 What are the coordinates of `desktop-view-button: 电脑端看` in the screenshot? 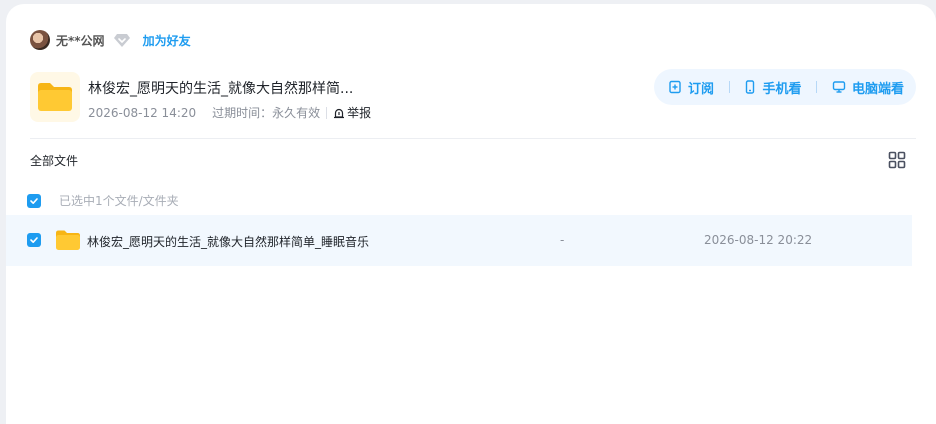 It's located at (868, 87).